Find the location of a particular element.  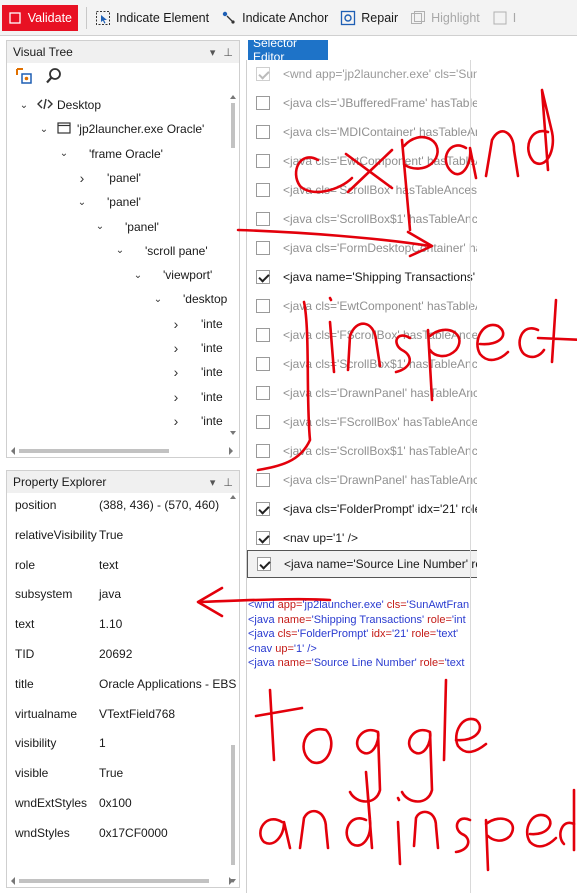

selector-row: <nav up='1' /> is located at coordinates (362, 538).